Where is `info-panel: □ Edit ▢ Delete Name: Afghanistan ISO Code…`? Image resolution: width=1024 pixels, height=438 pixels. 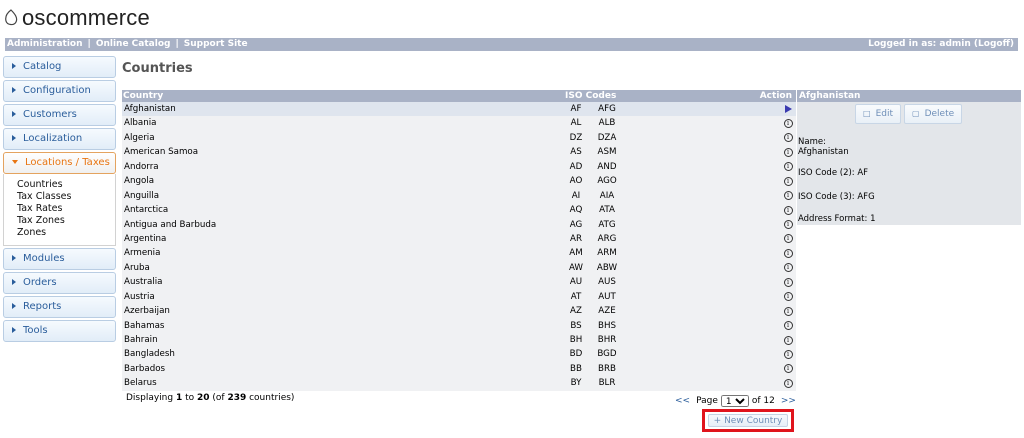 info-panel: □ Edit ▢ Delete Name: Afghanistan ISO Code… is located at coordinates (909, 163).